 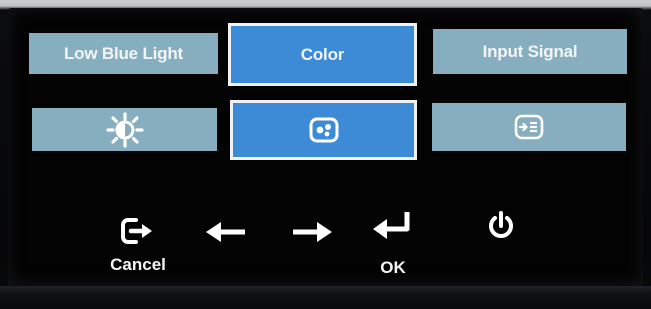 I want to click on power-button, so click(x=501, y=228).